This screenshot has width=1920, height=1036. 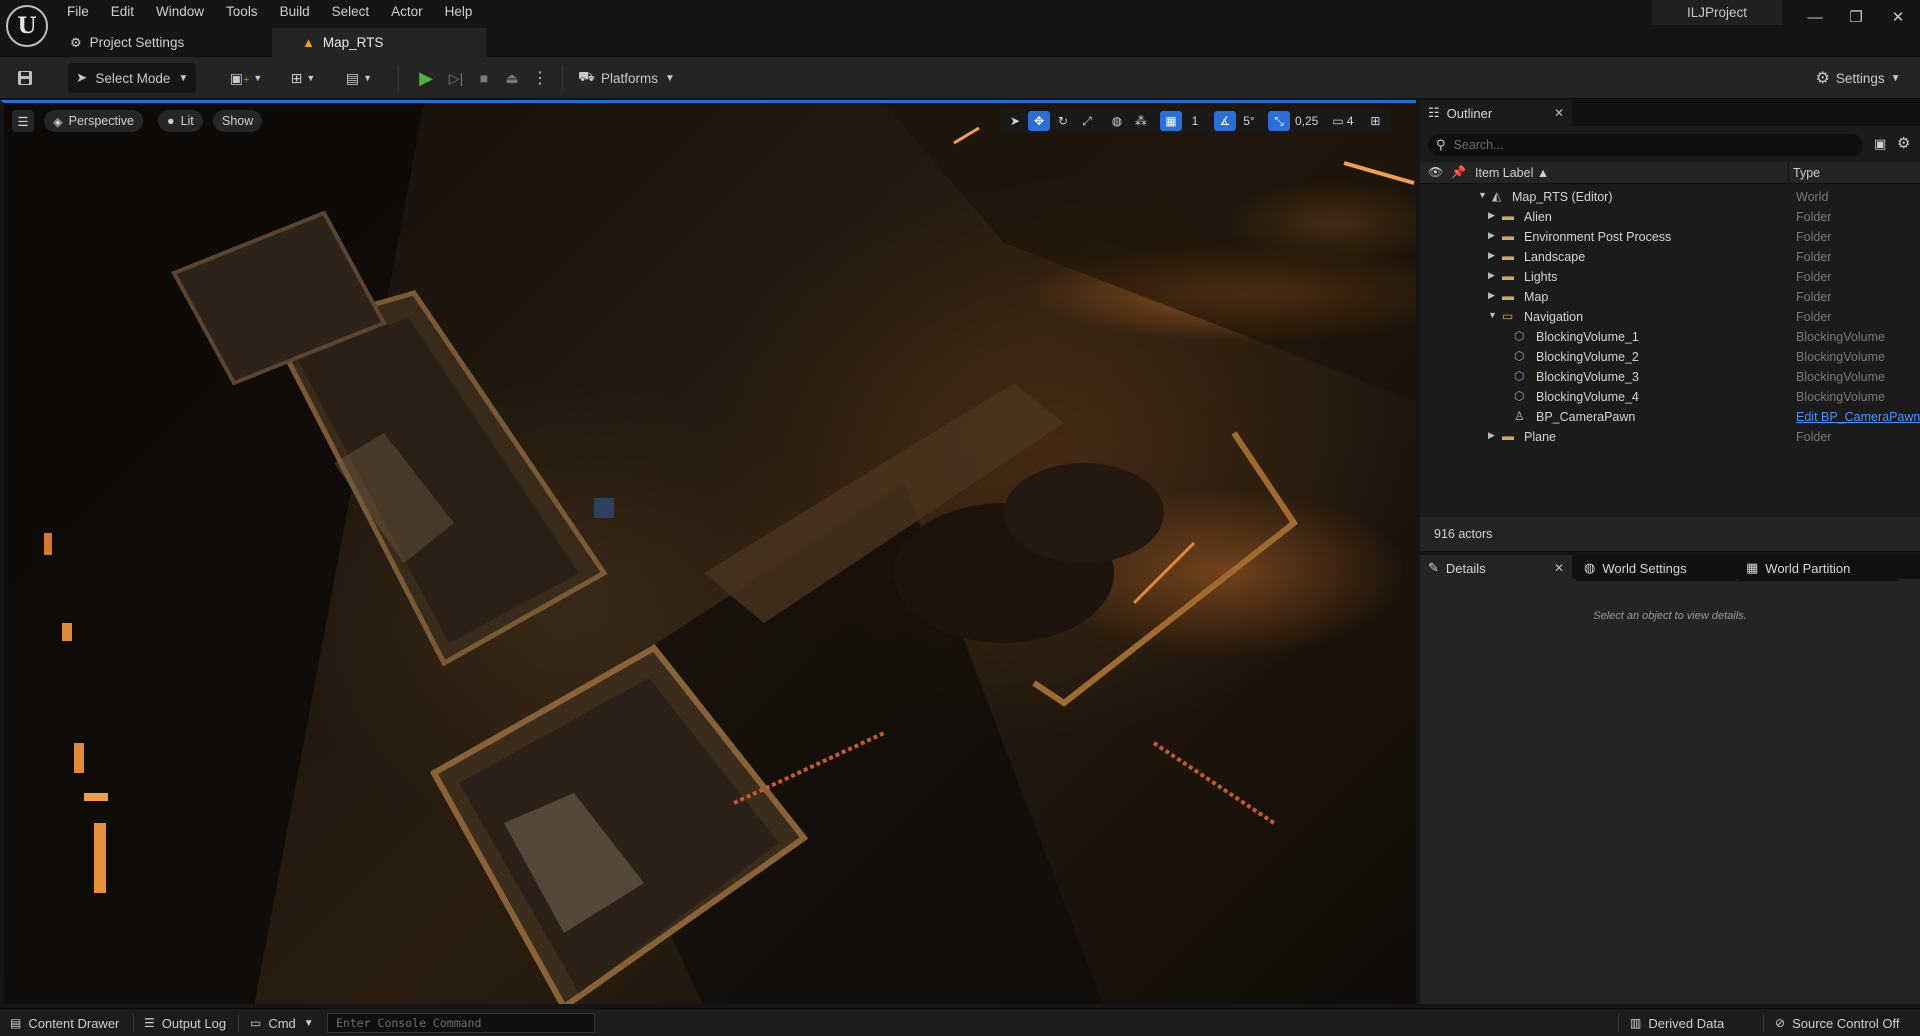 What do you see at coordinates (1117, 121) in the screenshot?
I see `world-local-toggle: ◍` at bounding box center [1117, 121].